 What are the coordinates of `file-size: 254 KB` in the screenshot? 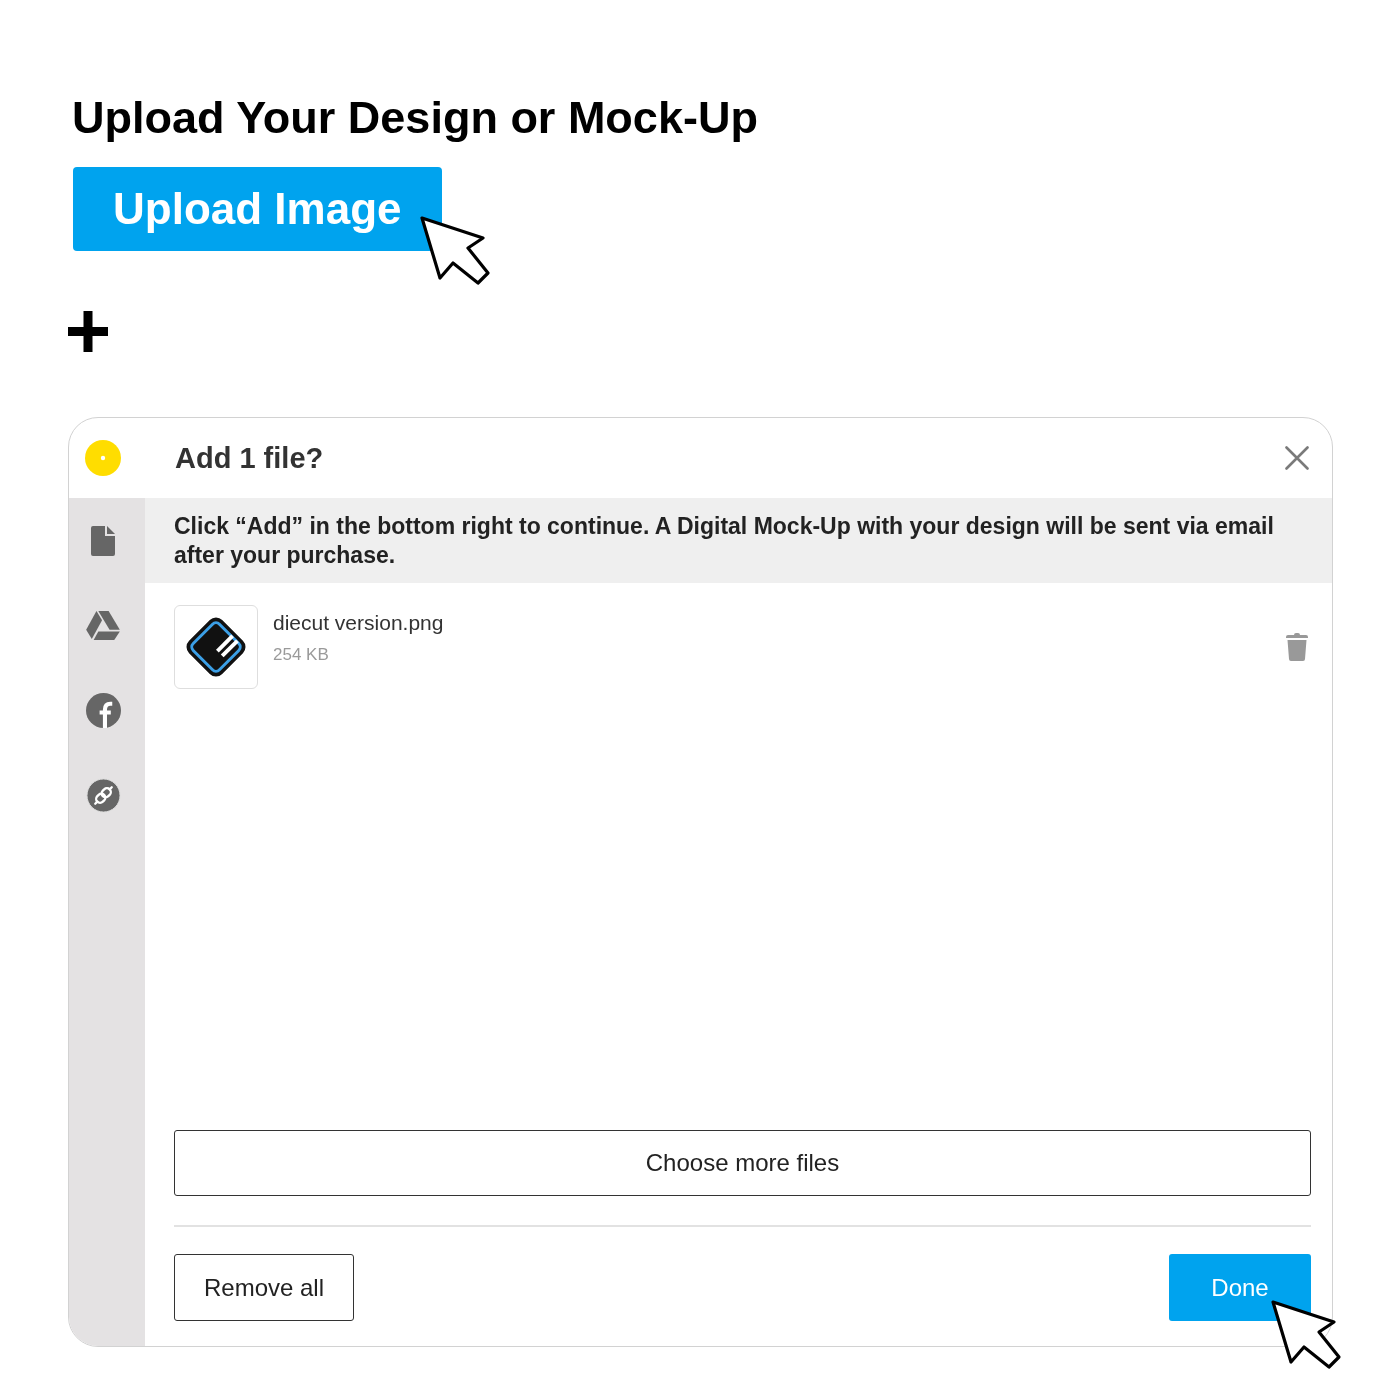 It's located at (301, 655).